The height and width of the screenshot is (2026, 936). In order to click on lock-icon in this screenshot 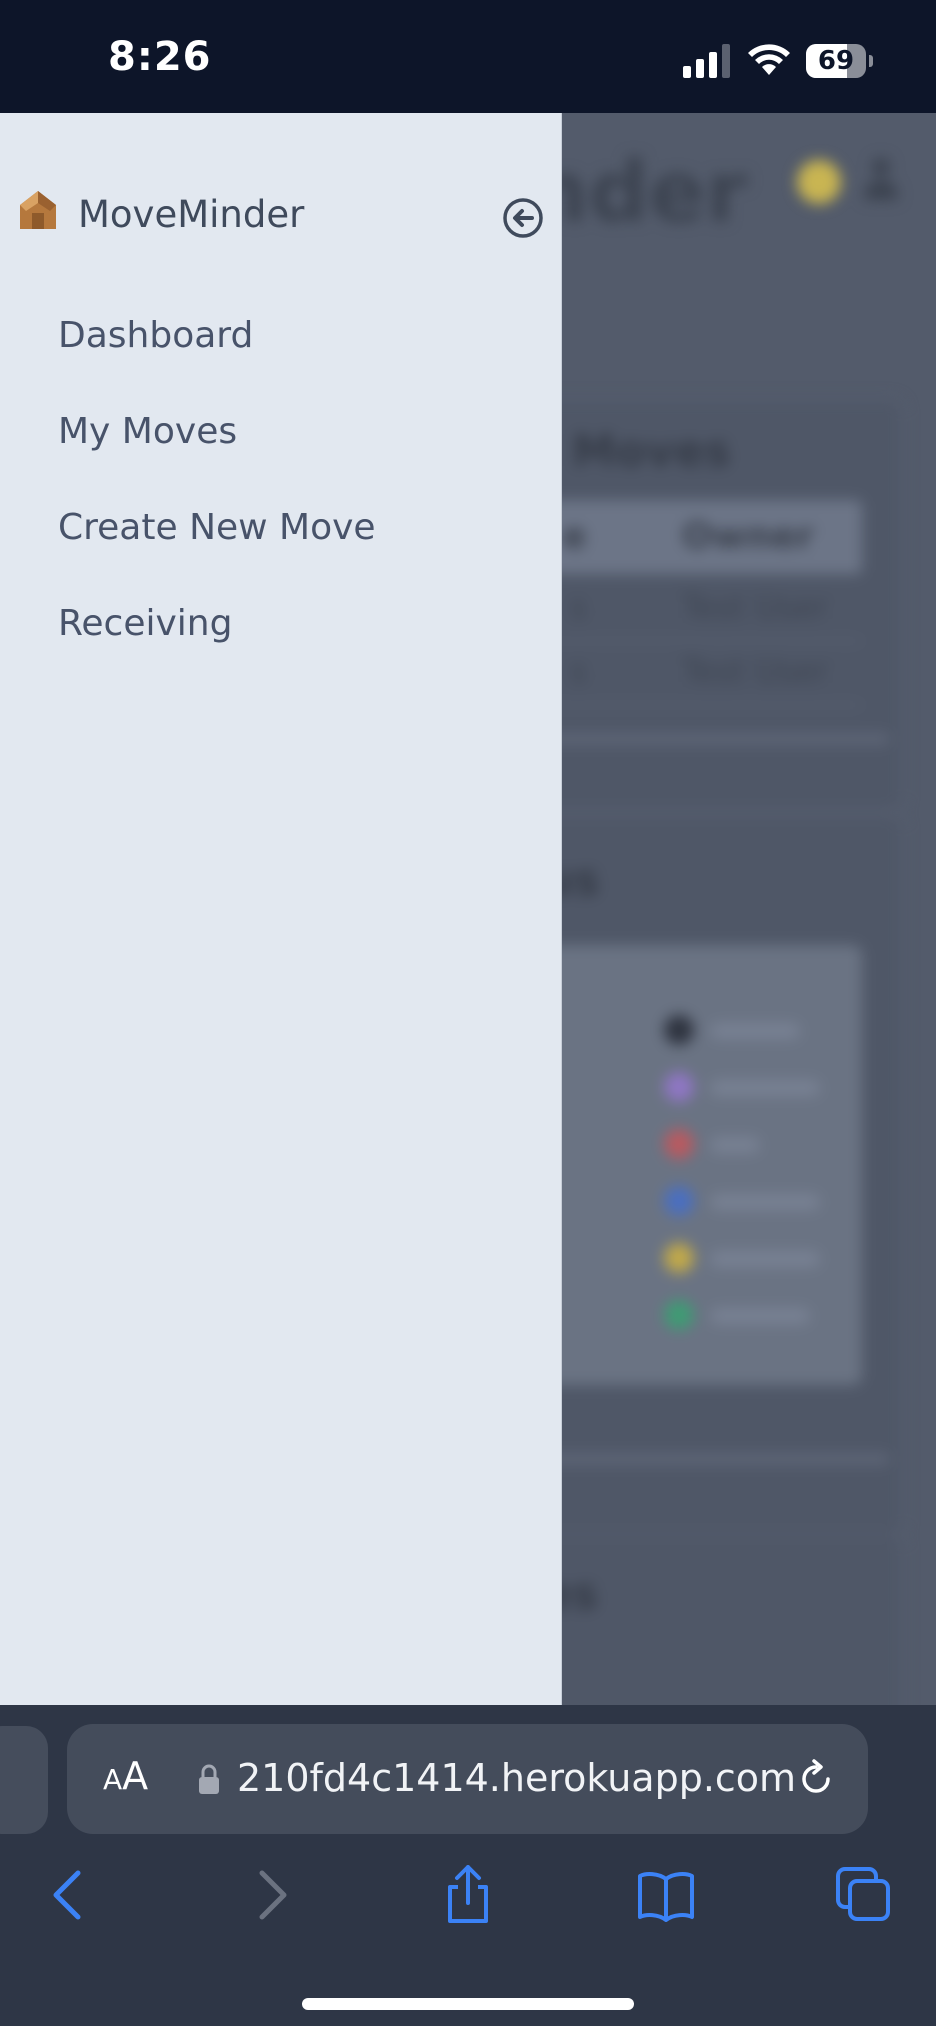, I will do `click(209, 1779)`.